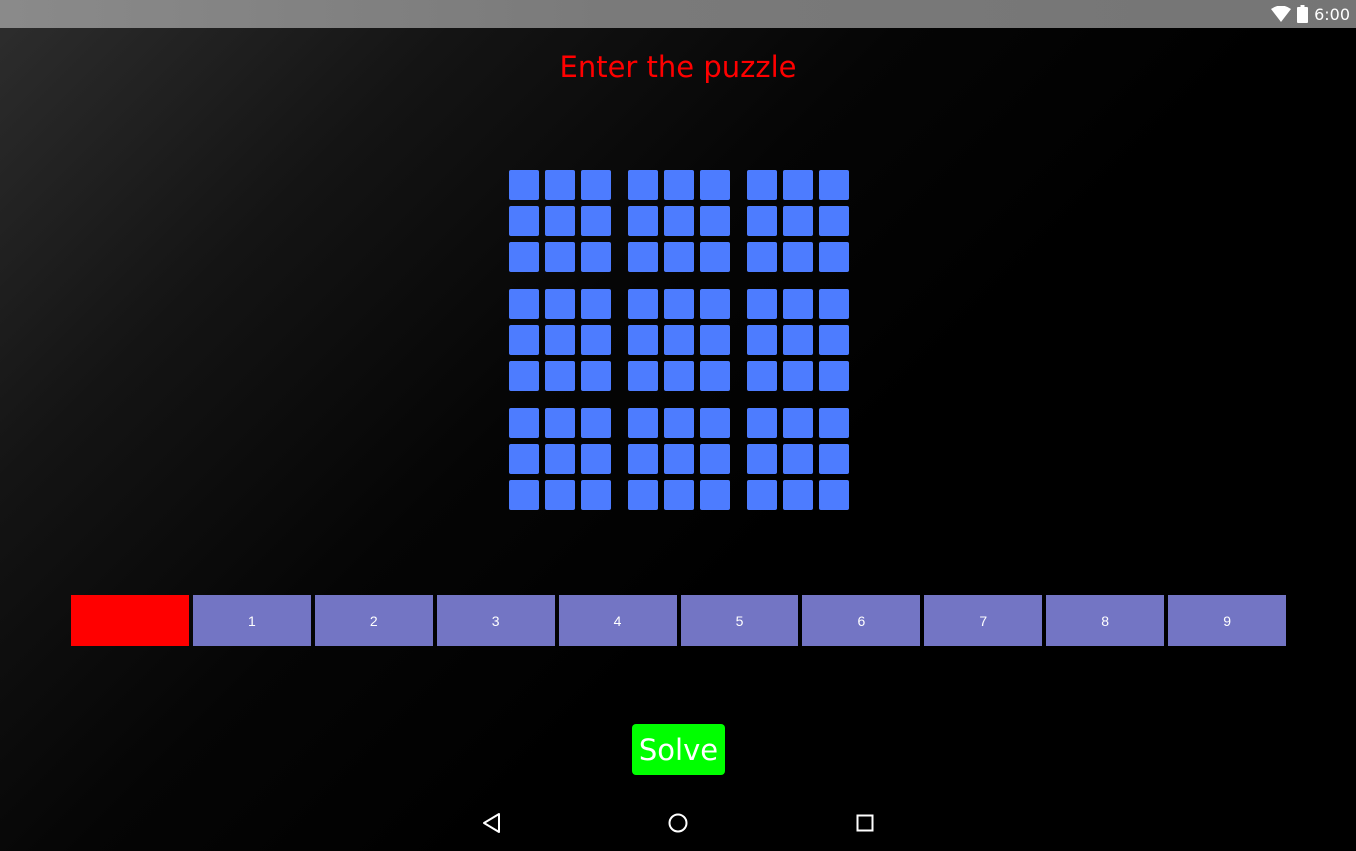 The image size is (1356, 851). What do you see at coordinates (251, 620) in the screenshot?
I see `digit-button-1: 1` at bounding box center [251, 620].